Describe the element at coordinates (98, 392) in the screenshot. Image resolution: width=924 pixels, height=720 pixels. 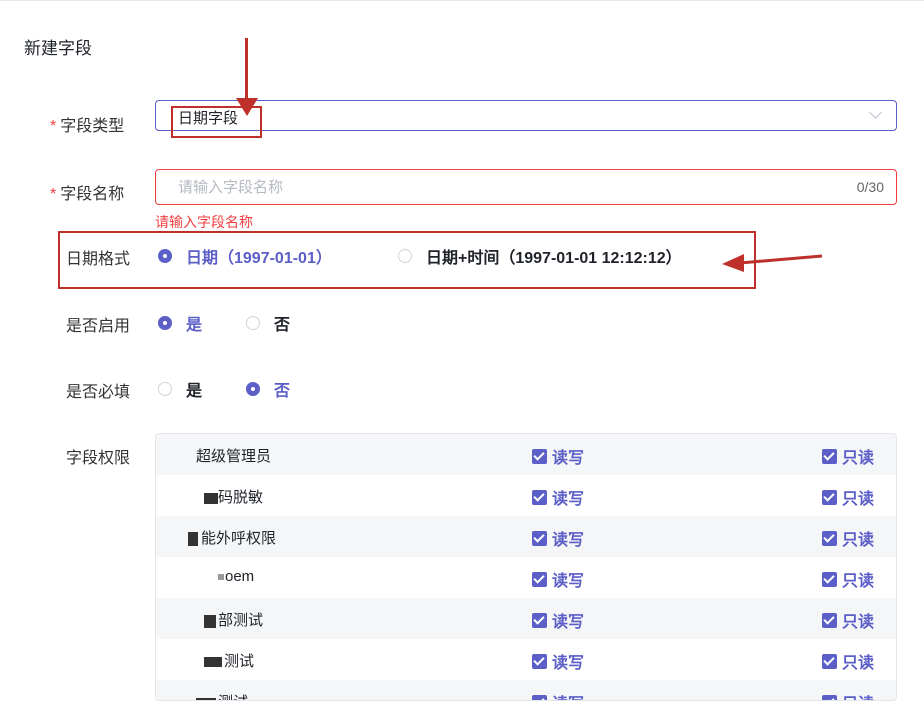
I see `required-label: 是否必填` at that location.